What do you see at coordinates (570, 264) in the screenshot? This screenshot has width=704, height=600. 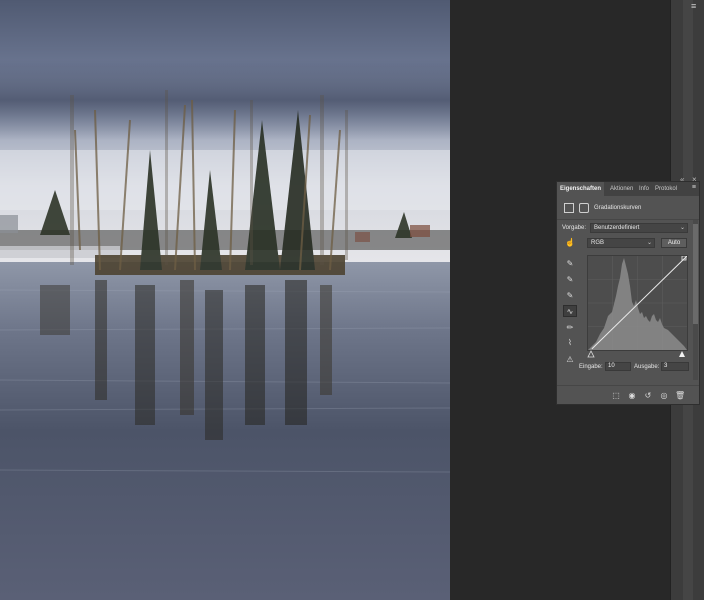 I see `black-eyedropper-icon: ✎` at bounding box center [570, 264].